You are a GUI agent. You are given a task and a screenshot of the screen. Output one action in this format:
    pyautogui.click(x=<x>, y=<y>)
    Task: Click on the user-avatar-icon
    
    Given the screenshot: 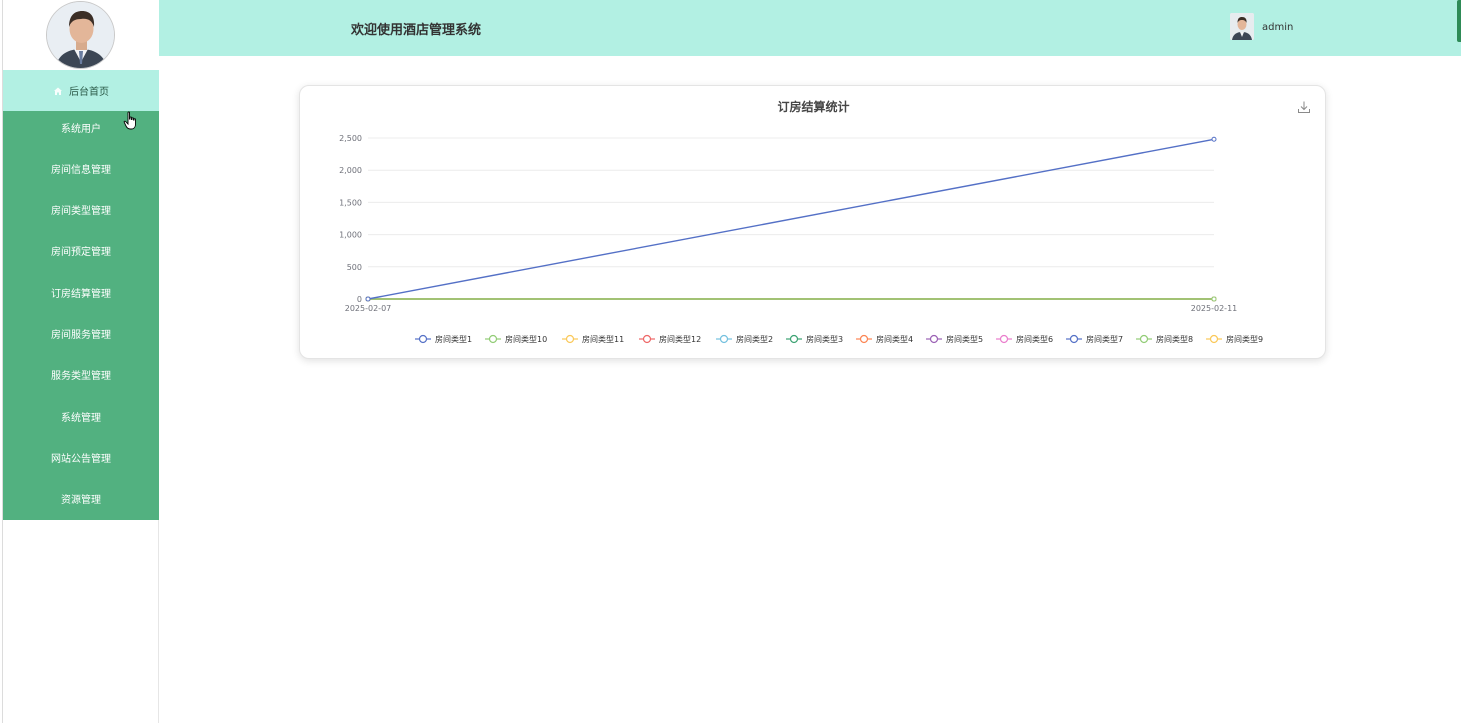 What is the action you would take?
    pyautogui.click(x=1242, y=26)
    